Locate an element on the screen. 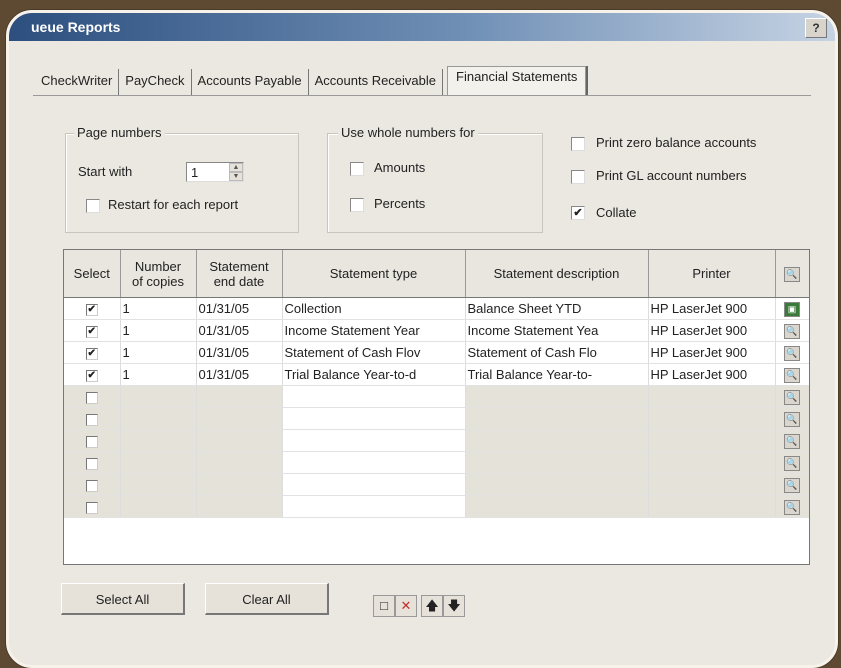 The height and width of the screenshot is (668, 841). description-cell: Income Statement Yea is located at coordinates (557, 330).